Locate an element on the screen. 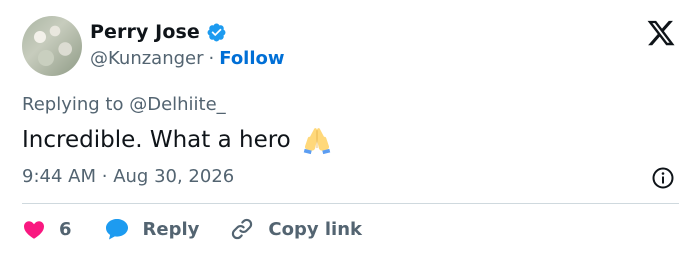  replying-to: Replying to @Delhiite_ is located at coordinates (124, 104).